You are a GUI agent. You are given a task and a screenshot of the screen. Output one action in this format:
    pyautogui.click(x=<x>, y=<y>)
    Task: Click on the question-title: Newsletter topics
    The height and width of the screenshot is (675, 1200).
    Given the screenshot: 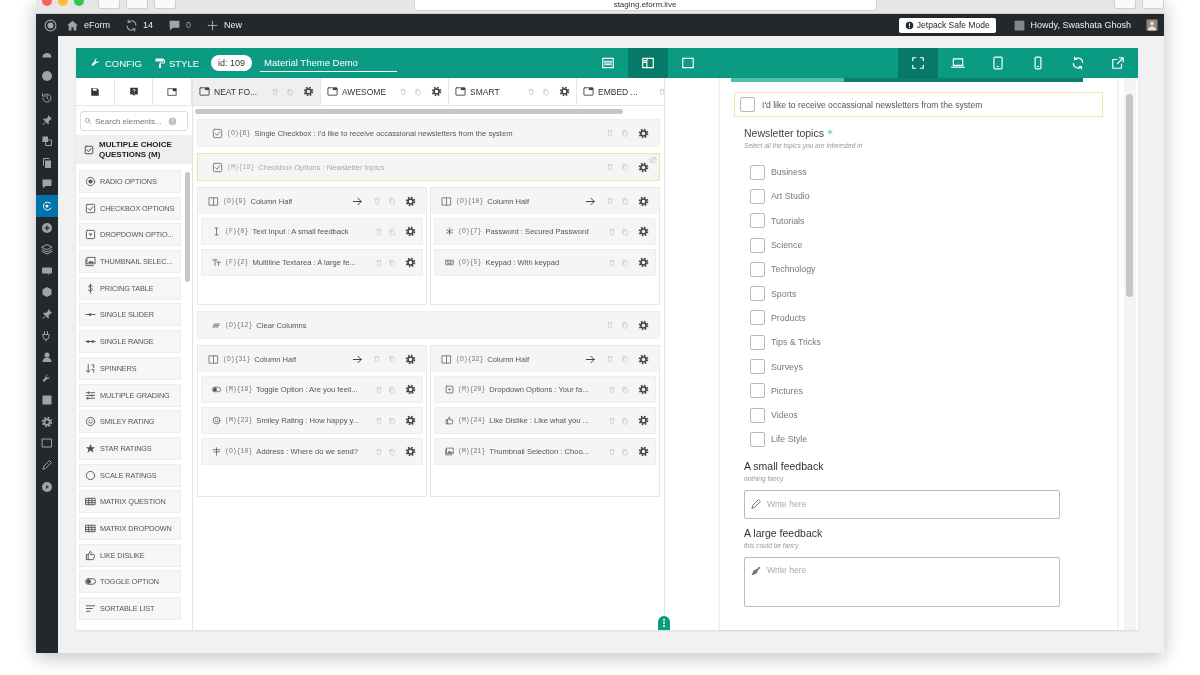 What is the action you would take?
    pyautogui.click(x=784, y=133)
    